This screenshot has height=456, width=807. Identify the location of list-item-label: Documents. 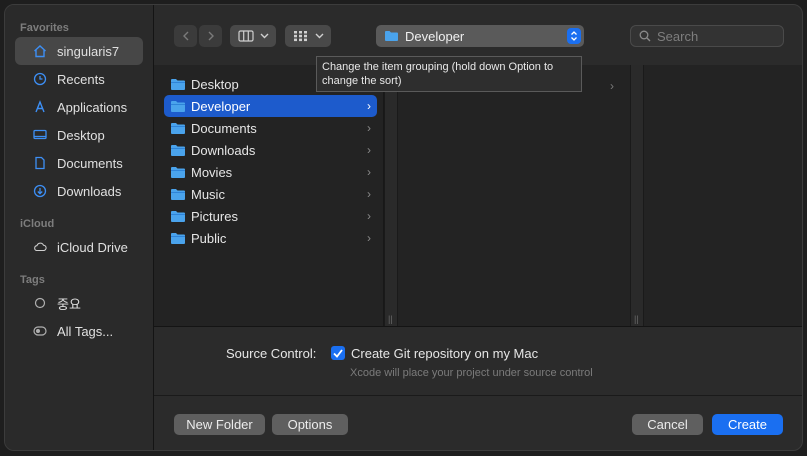
(224, 128).